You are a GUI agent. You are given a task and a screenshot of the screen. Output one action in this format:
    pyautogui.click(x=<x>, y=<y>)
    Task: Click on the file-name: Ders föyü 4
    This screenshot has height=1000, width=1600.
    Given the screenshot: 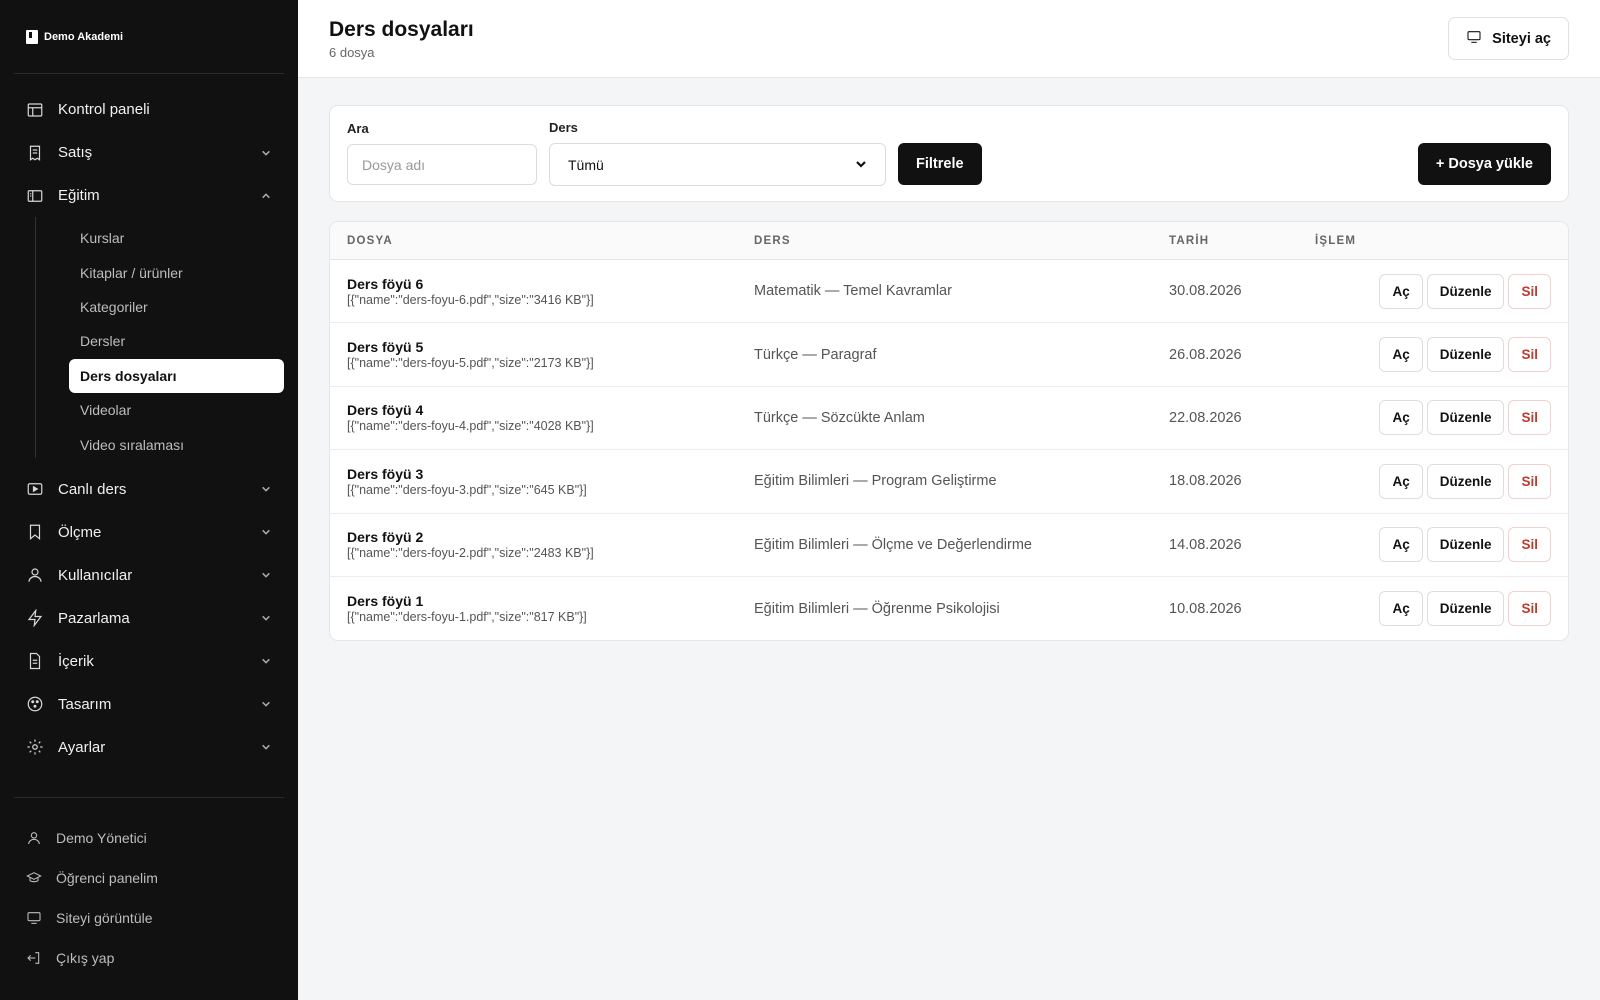 What is the action you would take?
    pyautogui.click(x=385, y=410)
    